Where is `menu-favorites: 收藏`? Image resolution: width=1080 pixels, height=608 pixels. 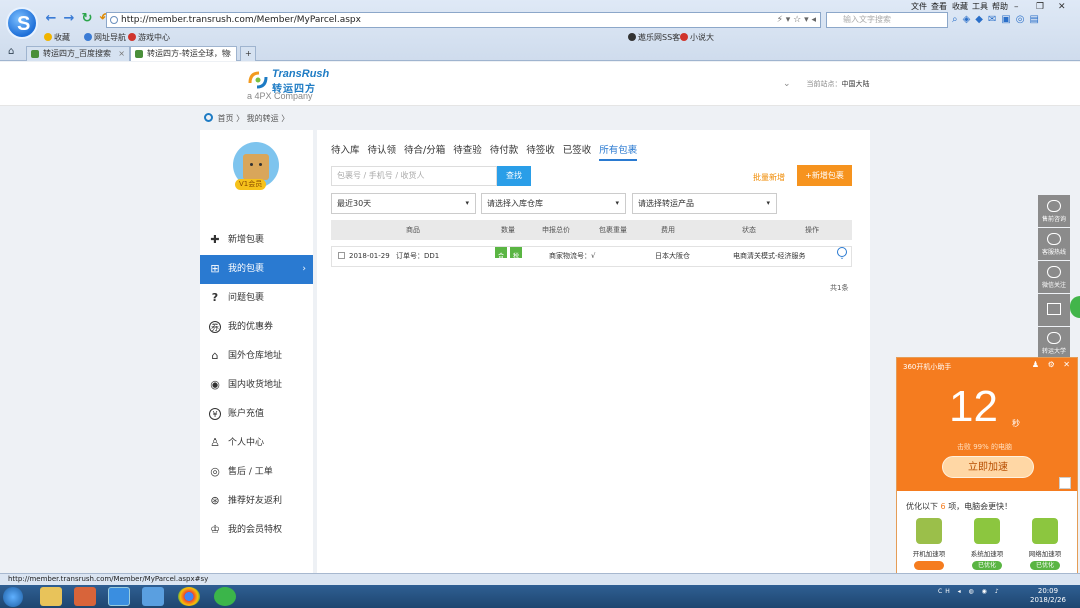 menu-favorites: 收藏 is located at coordinates (960, 6).